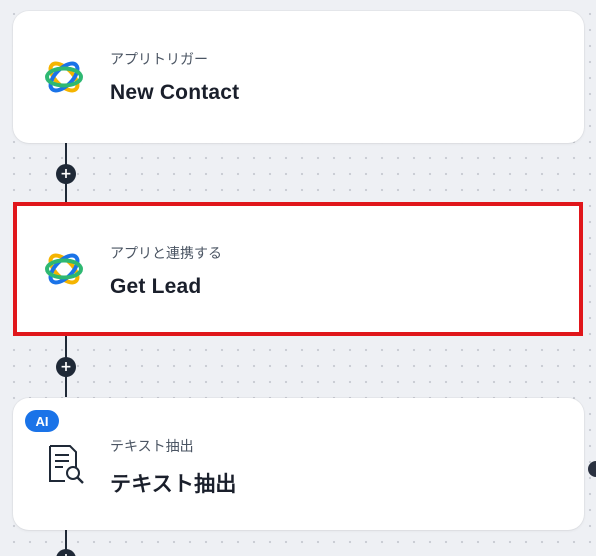 The height and width of the screenshot is (556, 596). What do you see at coordinates (152, 446) in the screenshot?
I see `step-type-label: テキスト抽出` at bounding box center [152, 446].